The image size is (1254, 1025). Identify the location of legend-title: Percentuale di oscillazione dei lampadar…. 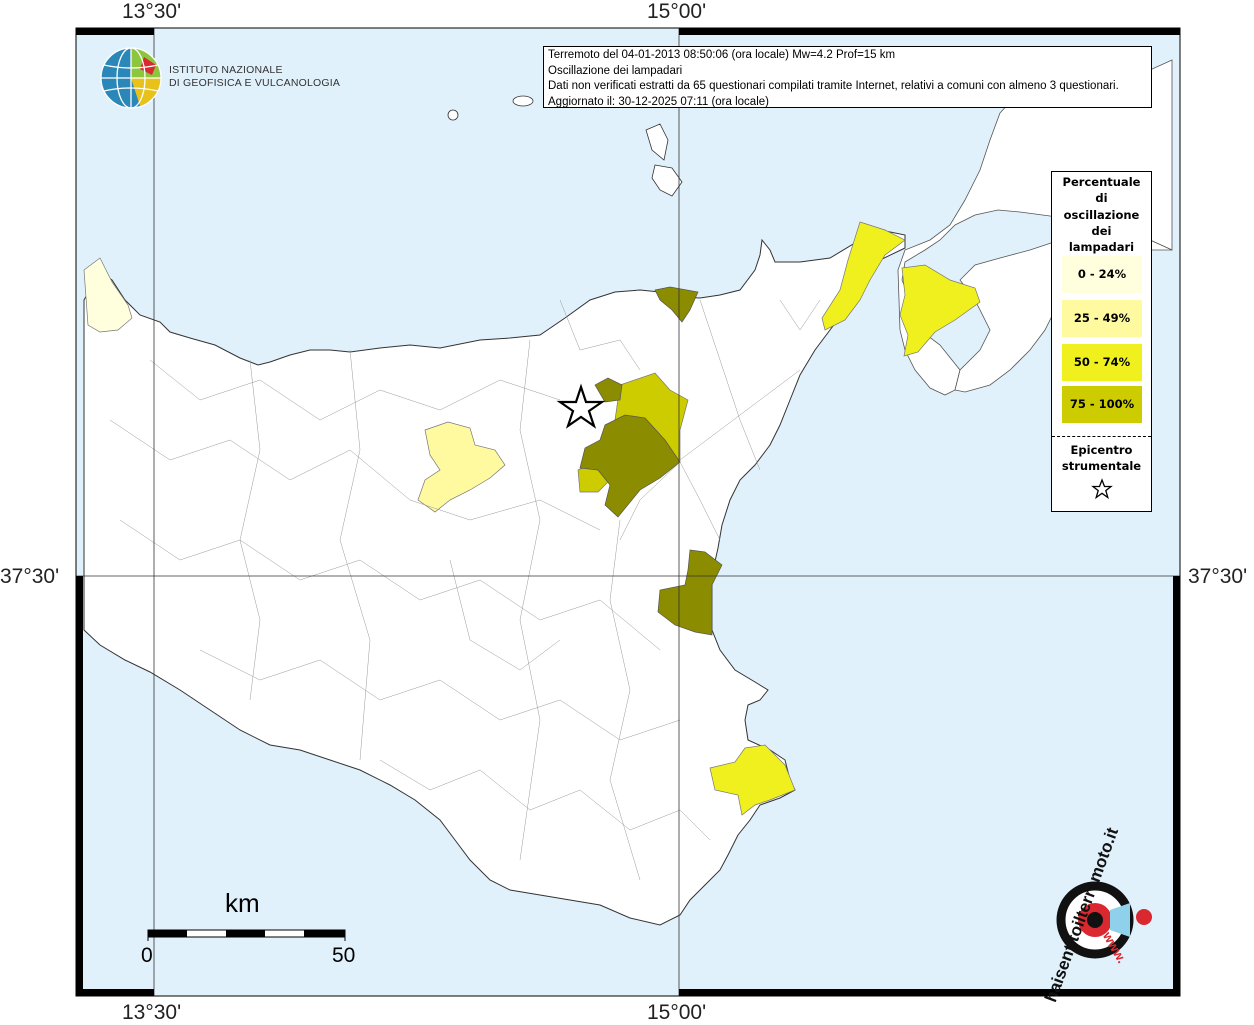
(1101, 214).